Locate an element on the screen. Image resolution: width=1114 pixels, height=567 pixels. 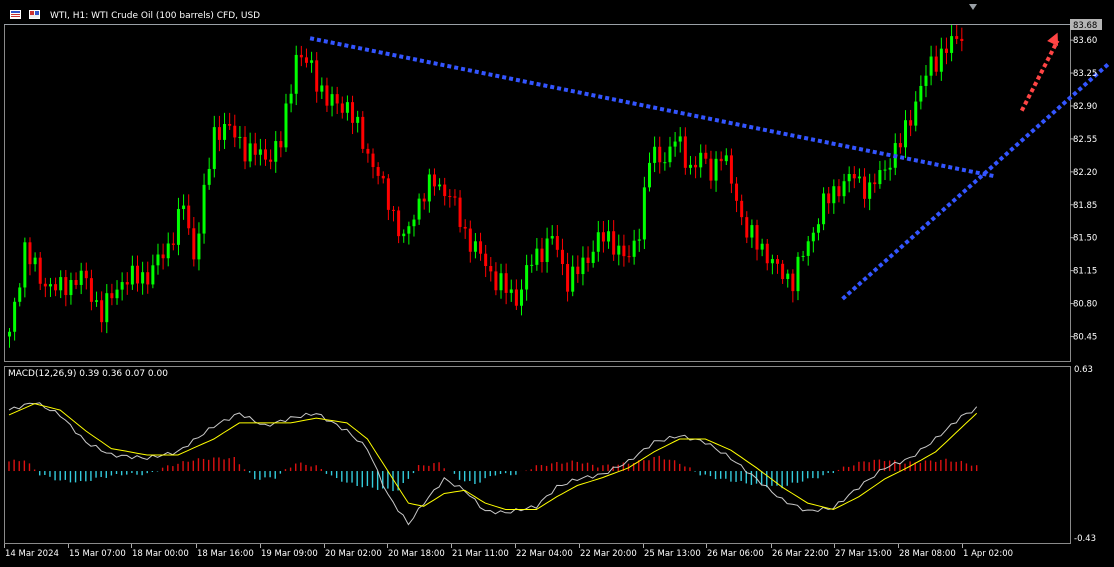
current-price-label: 83.68 is located at coordinates (1085, 26).